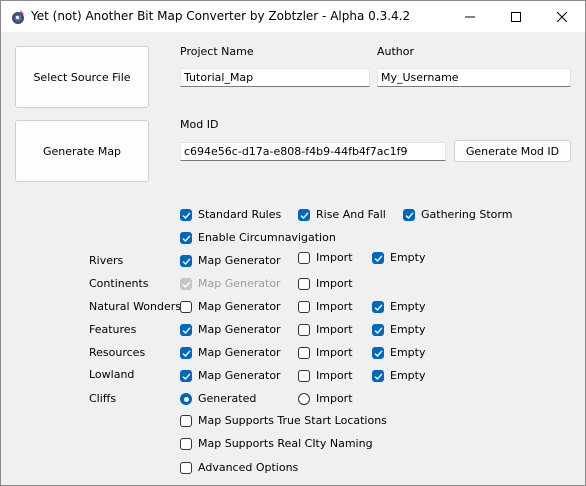 The height and width of the screenshot is (486, 586). What do you see at coordinates (474, 77) in the screenshot?
I see `author-input: My_Username` at bounding box center [474, 77].